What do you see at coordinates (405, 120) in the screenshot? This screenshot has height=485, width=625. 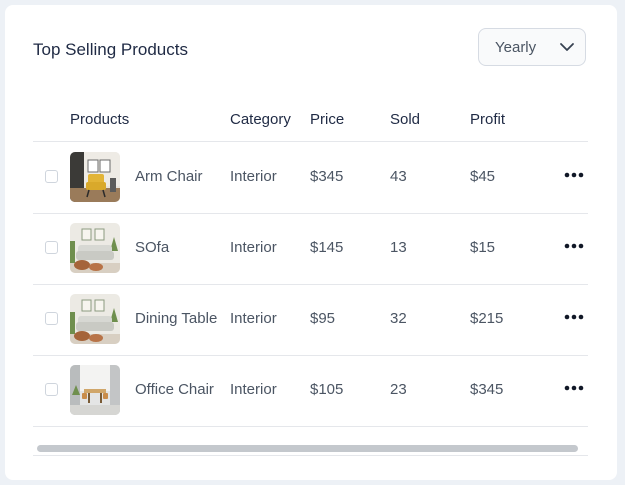 I see `column-header-sold: Sold` at bounding box center [405, 120].